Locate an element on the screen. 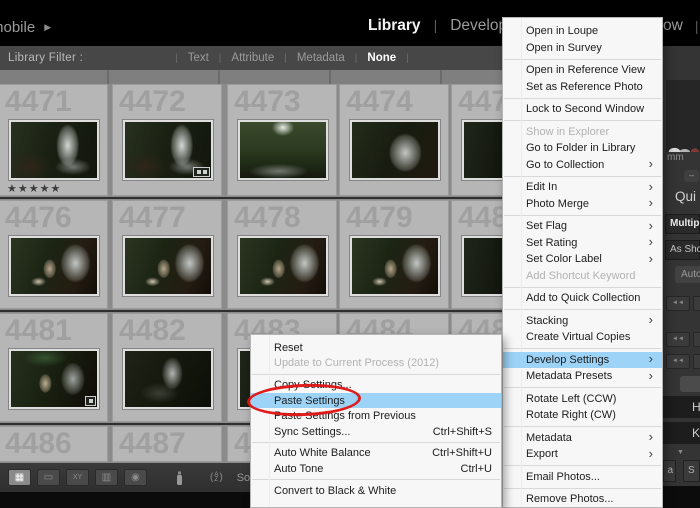 The image size is (700, 508). photo-index-number: 4476 is located at coordinates (38, 217).